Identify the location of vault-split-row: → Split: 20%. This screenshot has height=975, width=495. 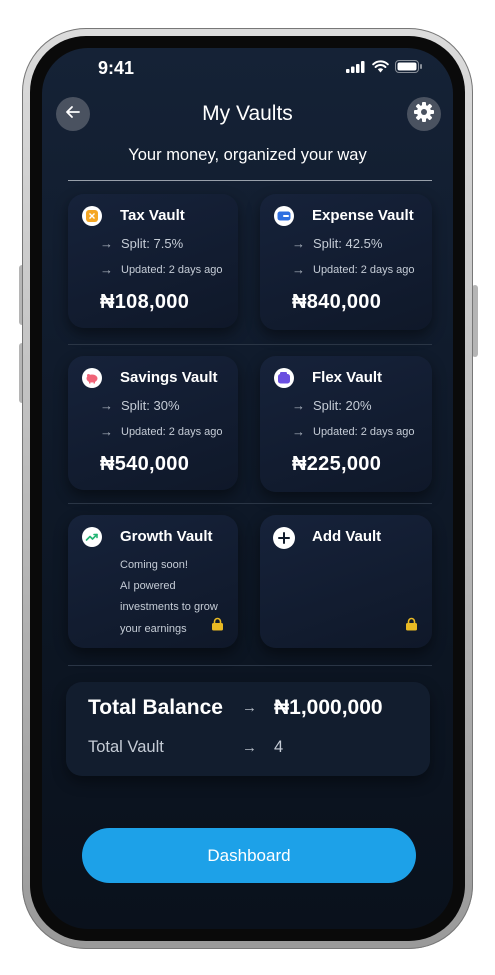
(332, 405).